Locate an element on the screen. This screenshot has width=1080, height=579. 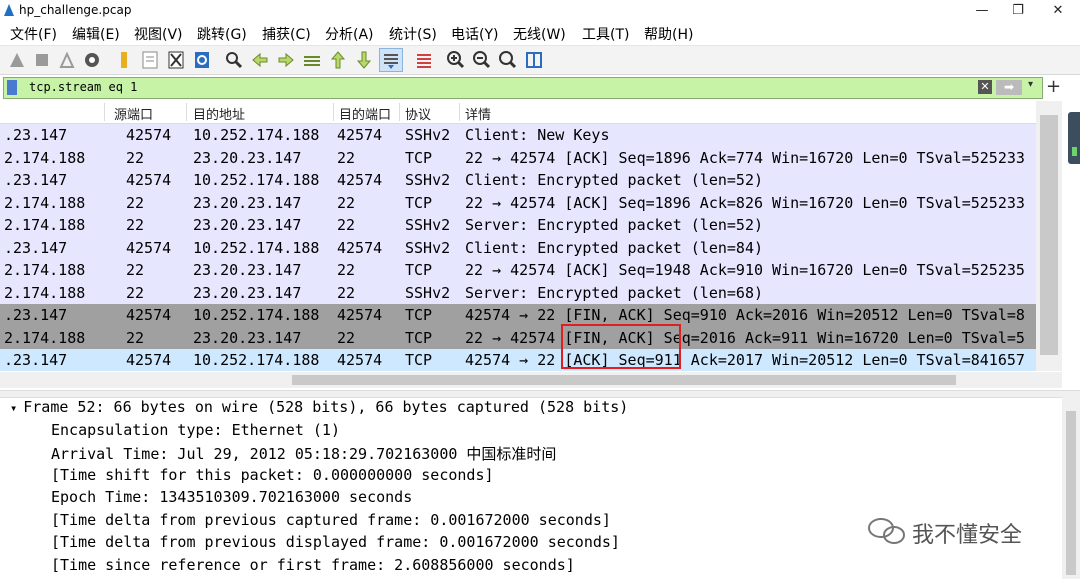
add-filter-button: + is located at coordinates (1053, 86).